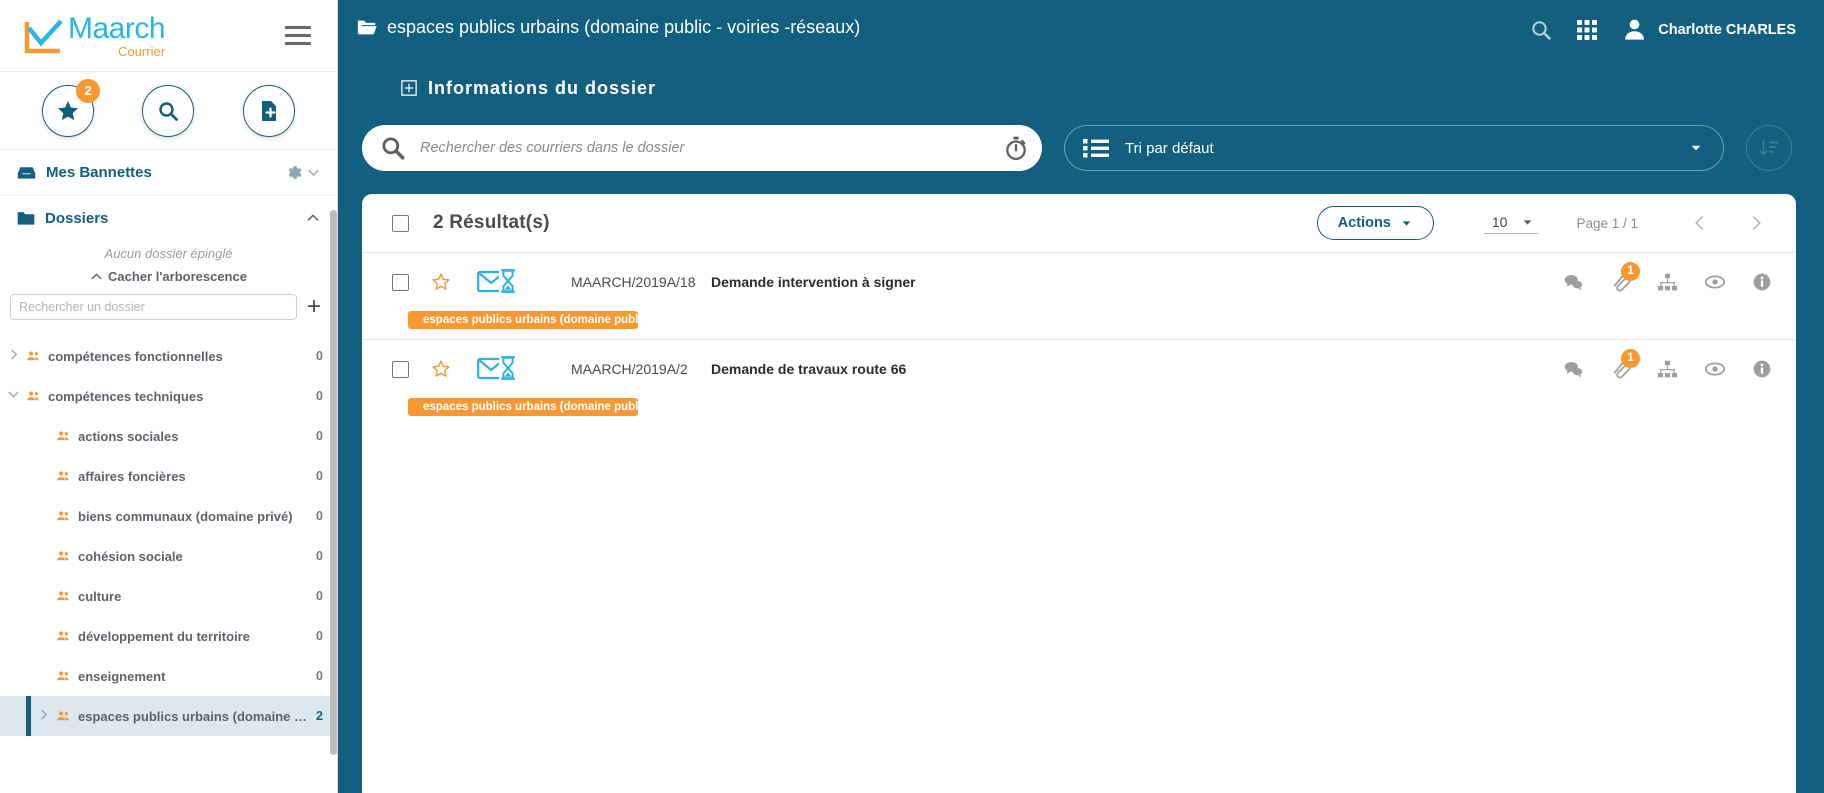 The image size is (1824, 793). I want to click on folder-tree-item: espaces publics urbains (domaine pu… 2, so click(168, 716).